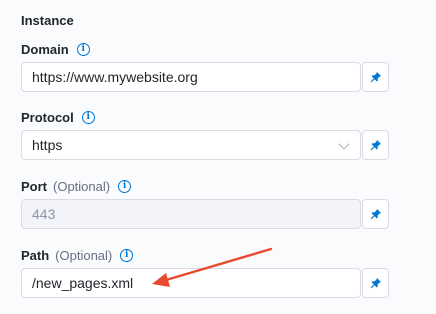 This screenshot has height=314, width=436. I want to click on domain-label: Domain i, so click(55, 49).